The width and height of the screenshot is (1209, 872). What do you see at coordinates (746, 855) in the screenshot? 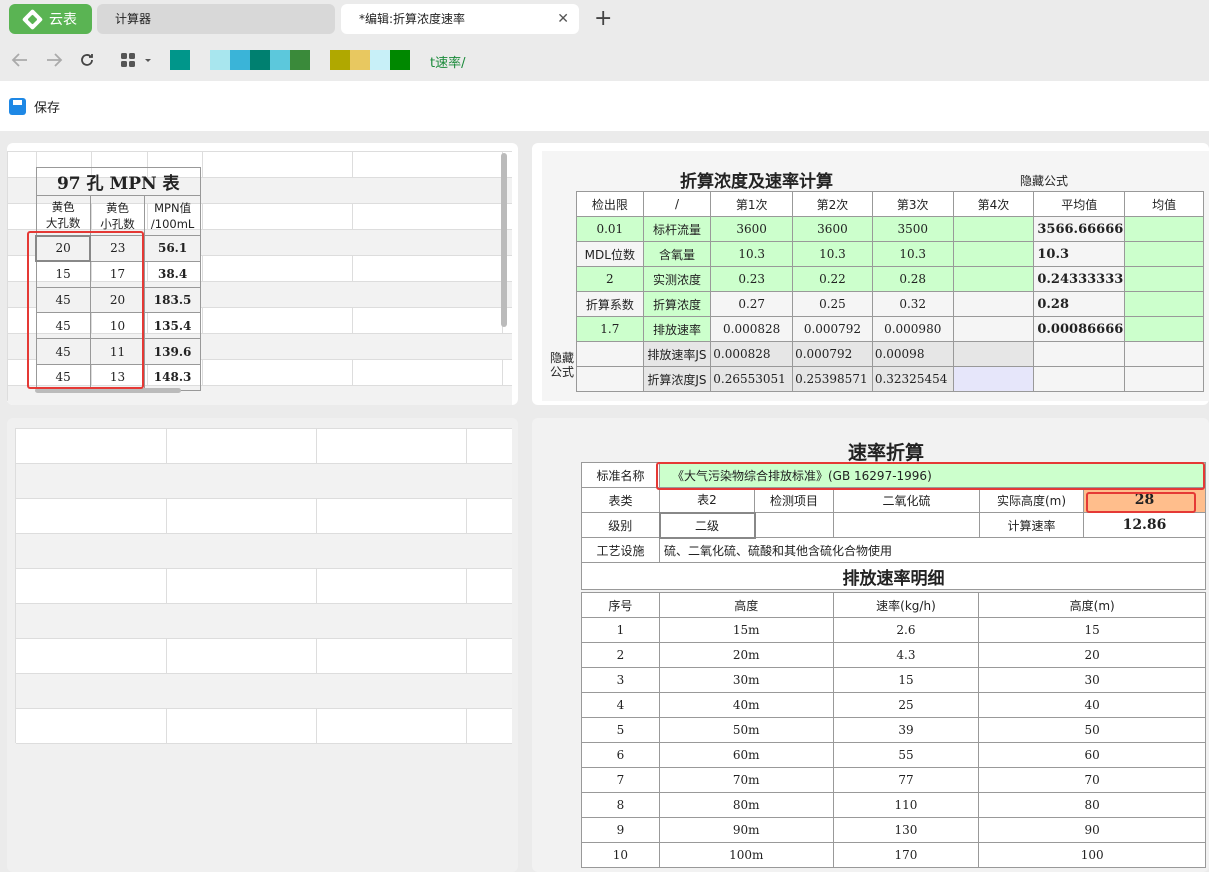
I see `height-cell: 100m` at bounding box center [746, 855].